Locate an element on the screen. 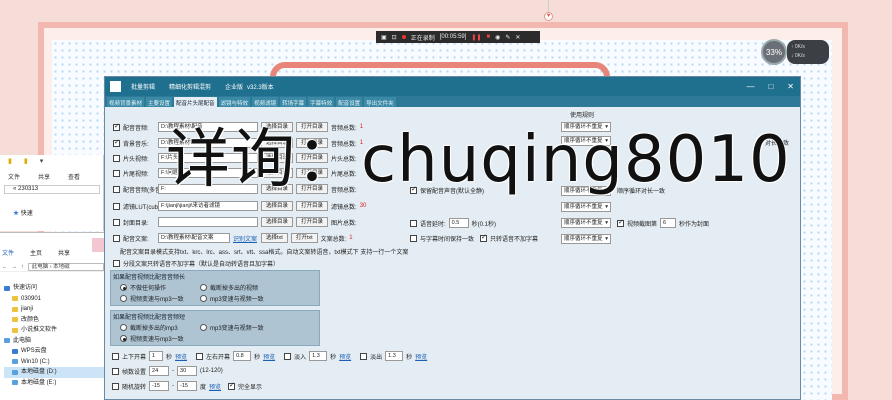 This screenshot has width=892, height=400. back-arrow-icon: ← is located at coordinates (5, 267).